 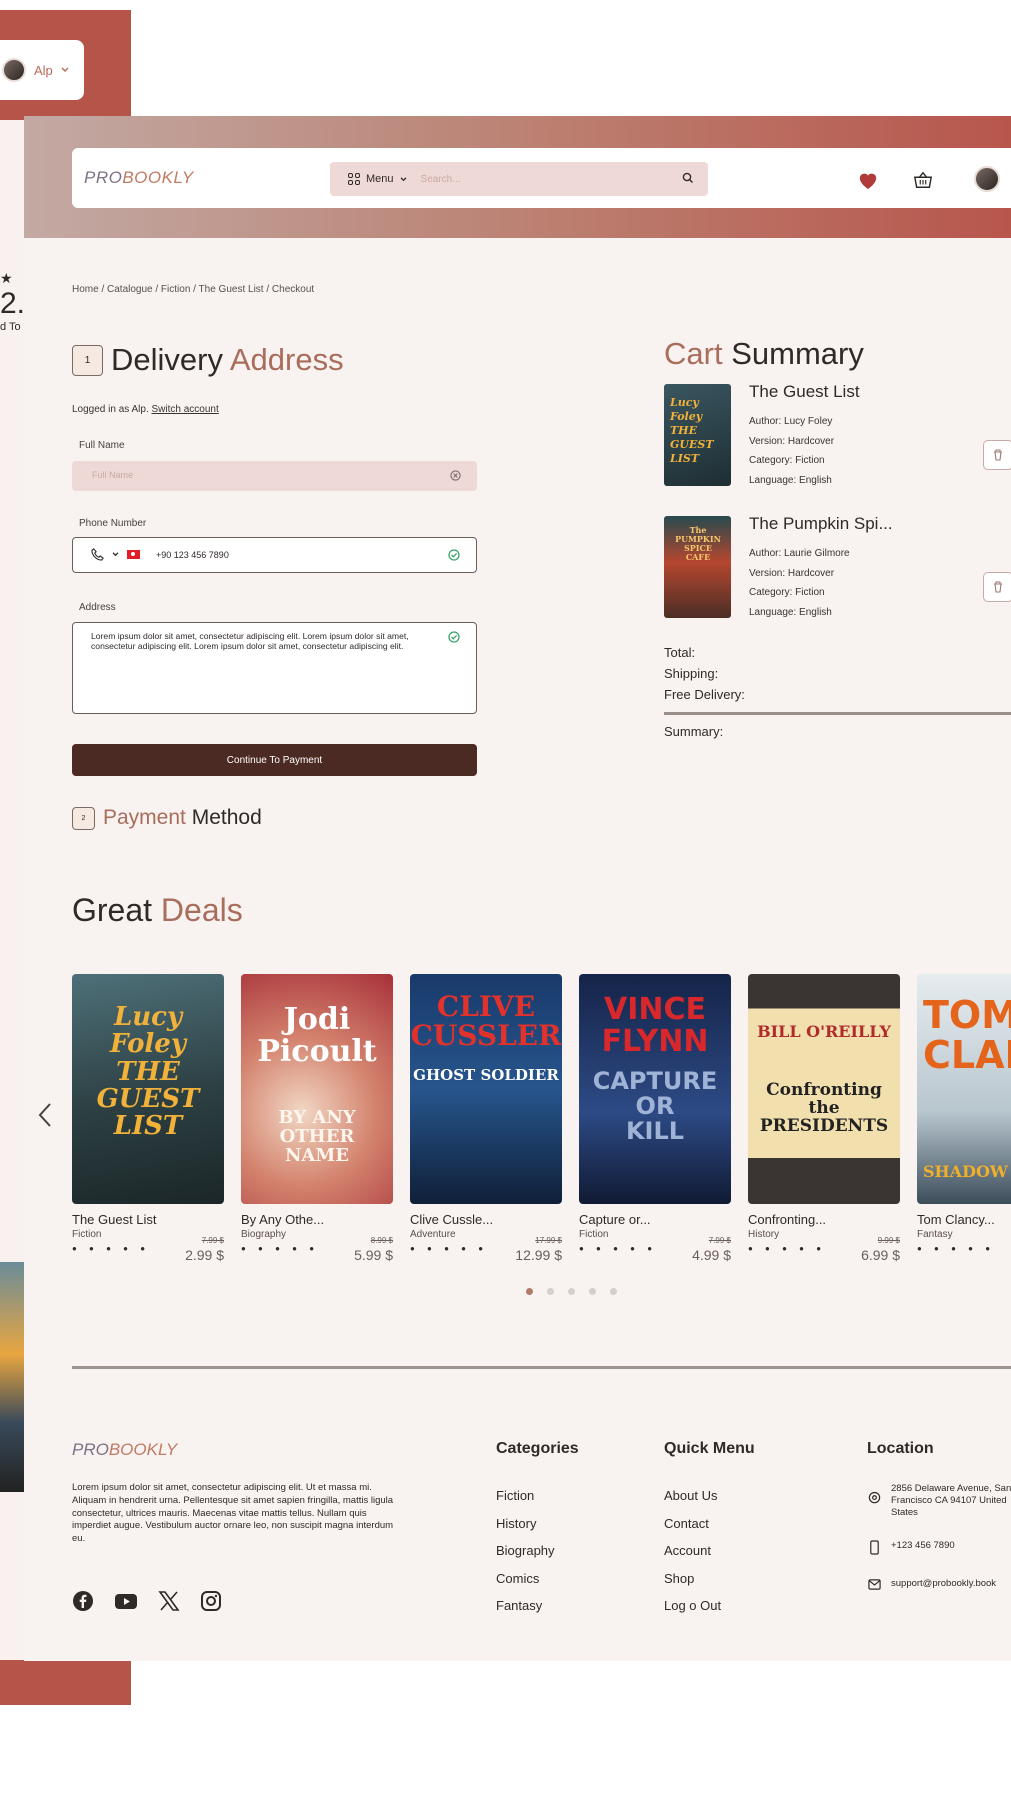 What do you see at coordinates (719, 1240) in the screenshot?
I see `old-price: 7.99 $` at bounding box center [719, 1240].